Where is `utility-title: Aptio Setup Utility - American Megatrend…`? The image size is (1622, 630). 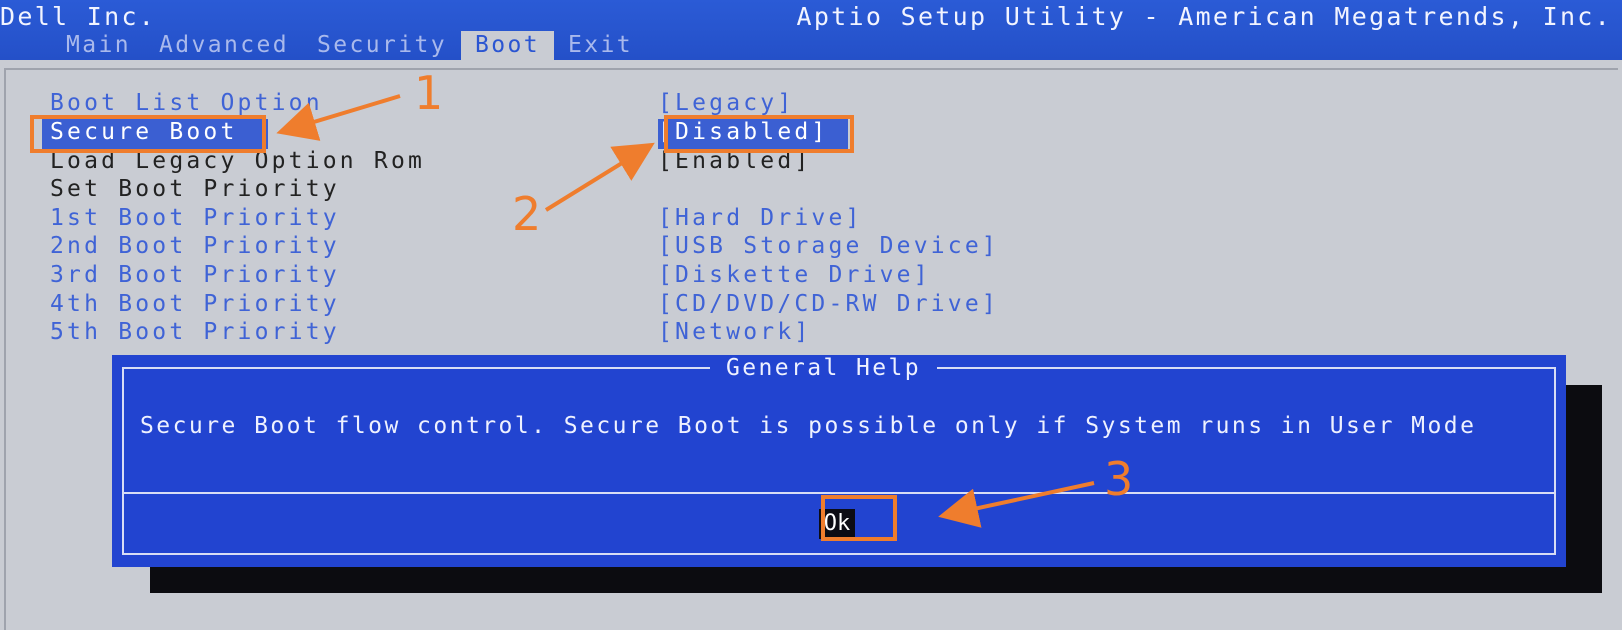
utility-title: Aptio Setup Utility - American Megatrend… is located at coordinates (1204, 16).